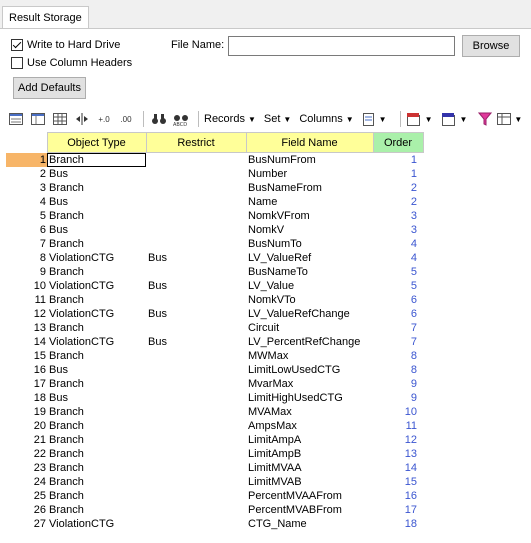 Image resolution: width=531 pixels, height=543 pixels. What do you see at coordinates (82, 119) in the screenshot?
I see `column-resize-icon` at bounding box center [82, 119].